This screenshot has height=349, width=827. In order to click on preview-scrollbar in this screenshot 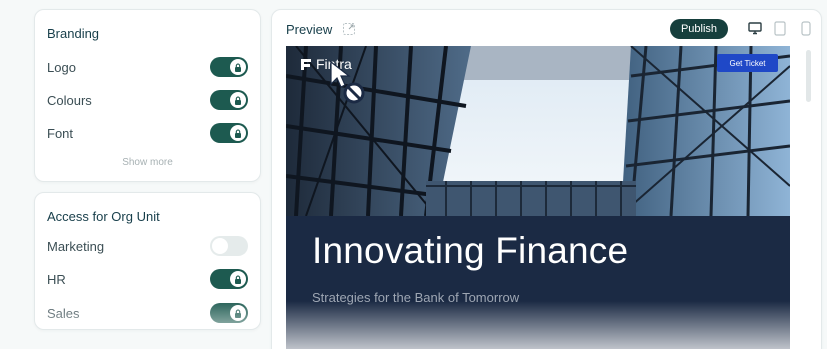, I will do `click(808, 76)`.